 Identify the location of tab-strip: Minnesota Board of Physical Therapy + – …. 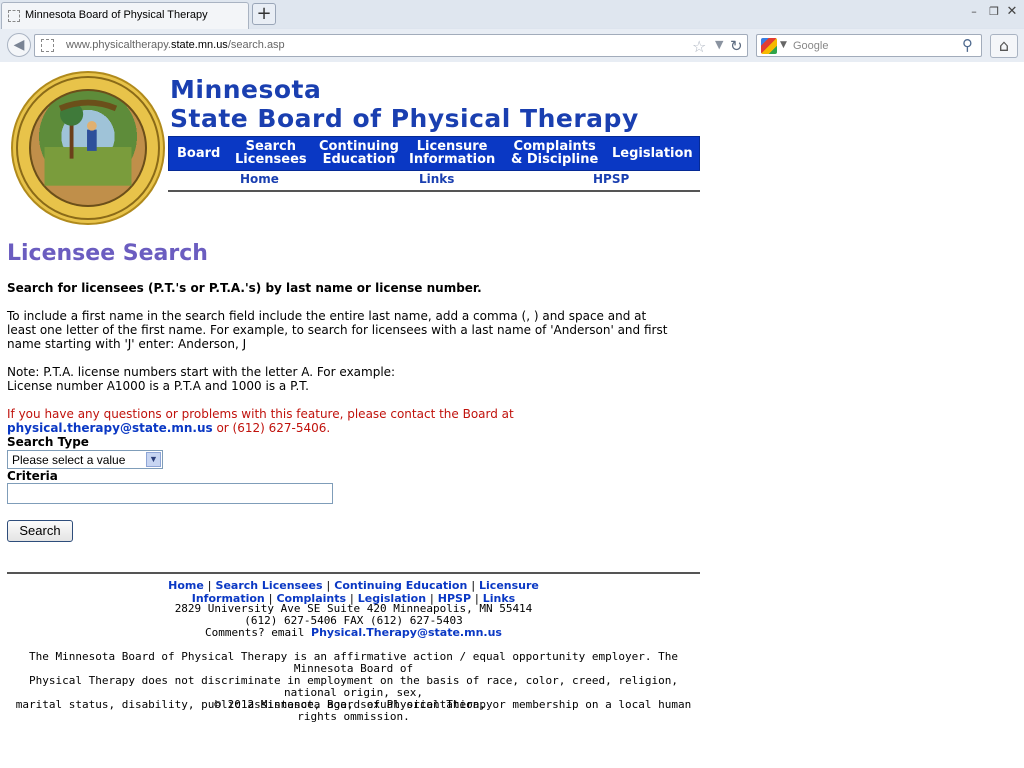
(512, 14).